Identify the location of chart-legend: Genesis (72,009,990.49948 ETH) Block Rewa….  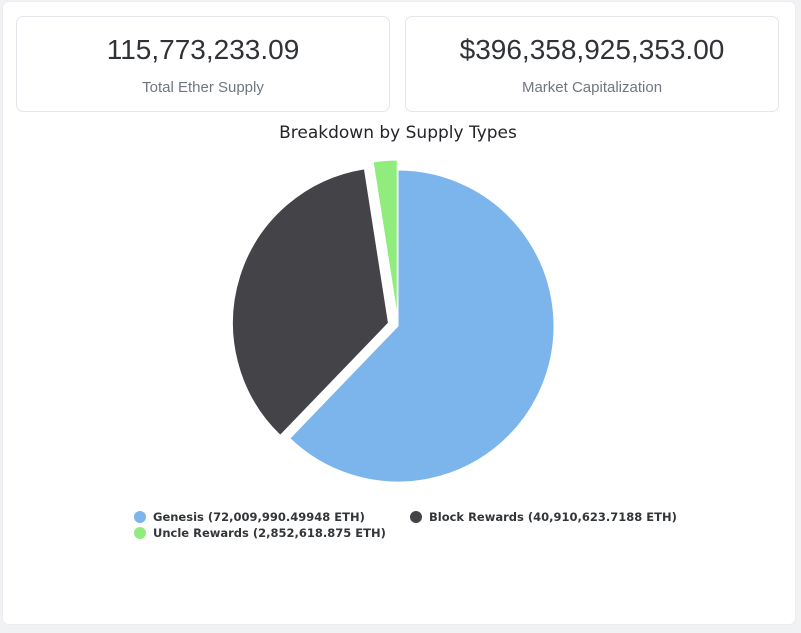
(405, 525).